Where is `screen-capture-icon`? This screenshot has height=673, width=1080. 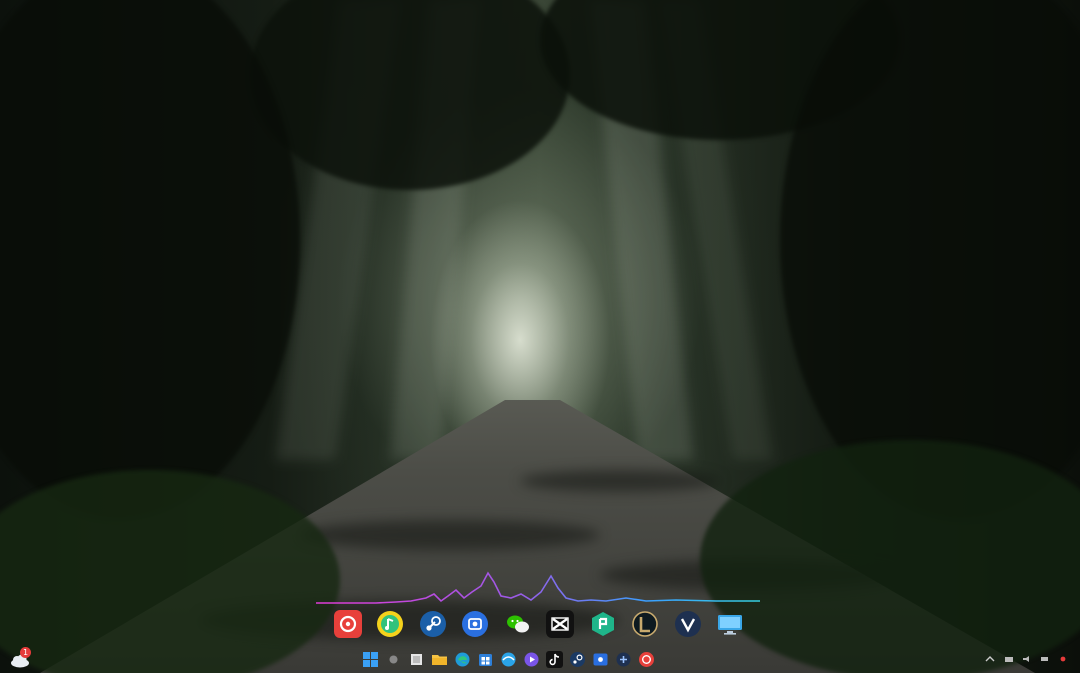 screen-capture-icon is located at coordinates (475, 624).